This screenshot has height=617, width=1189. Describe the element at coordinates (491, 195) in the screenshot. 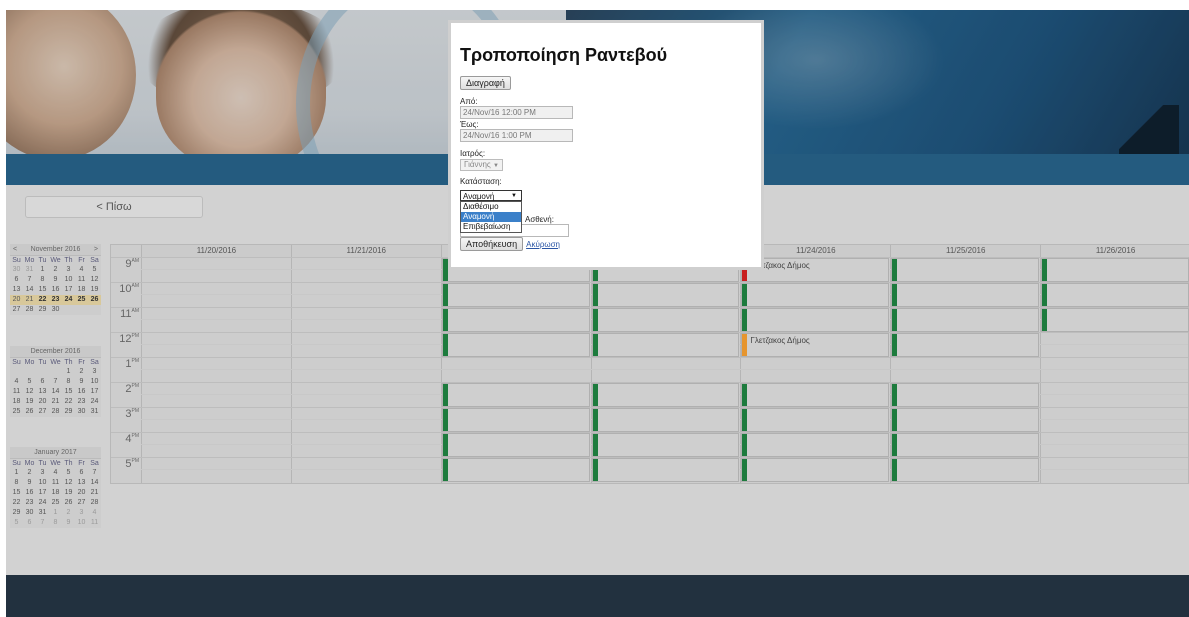

I see `status-select: Αναμονή ▼` at that location.